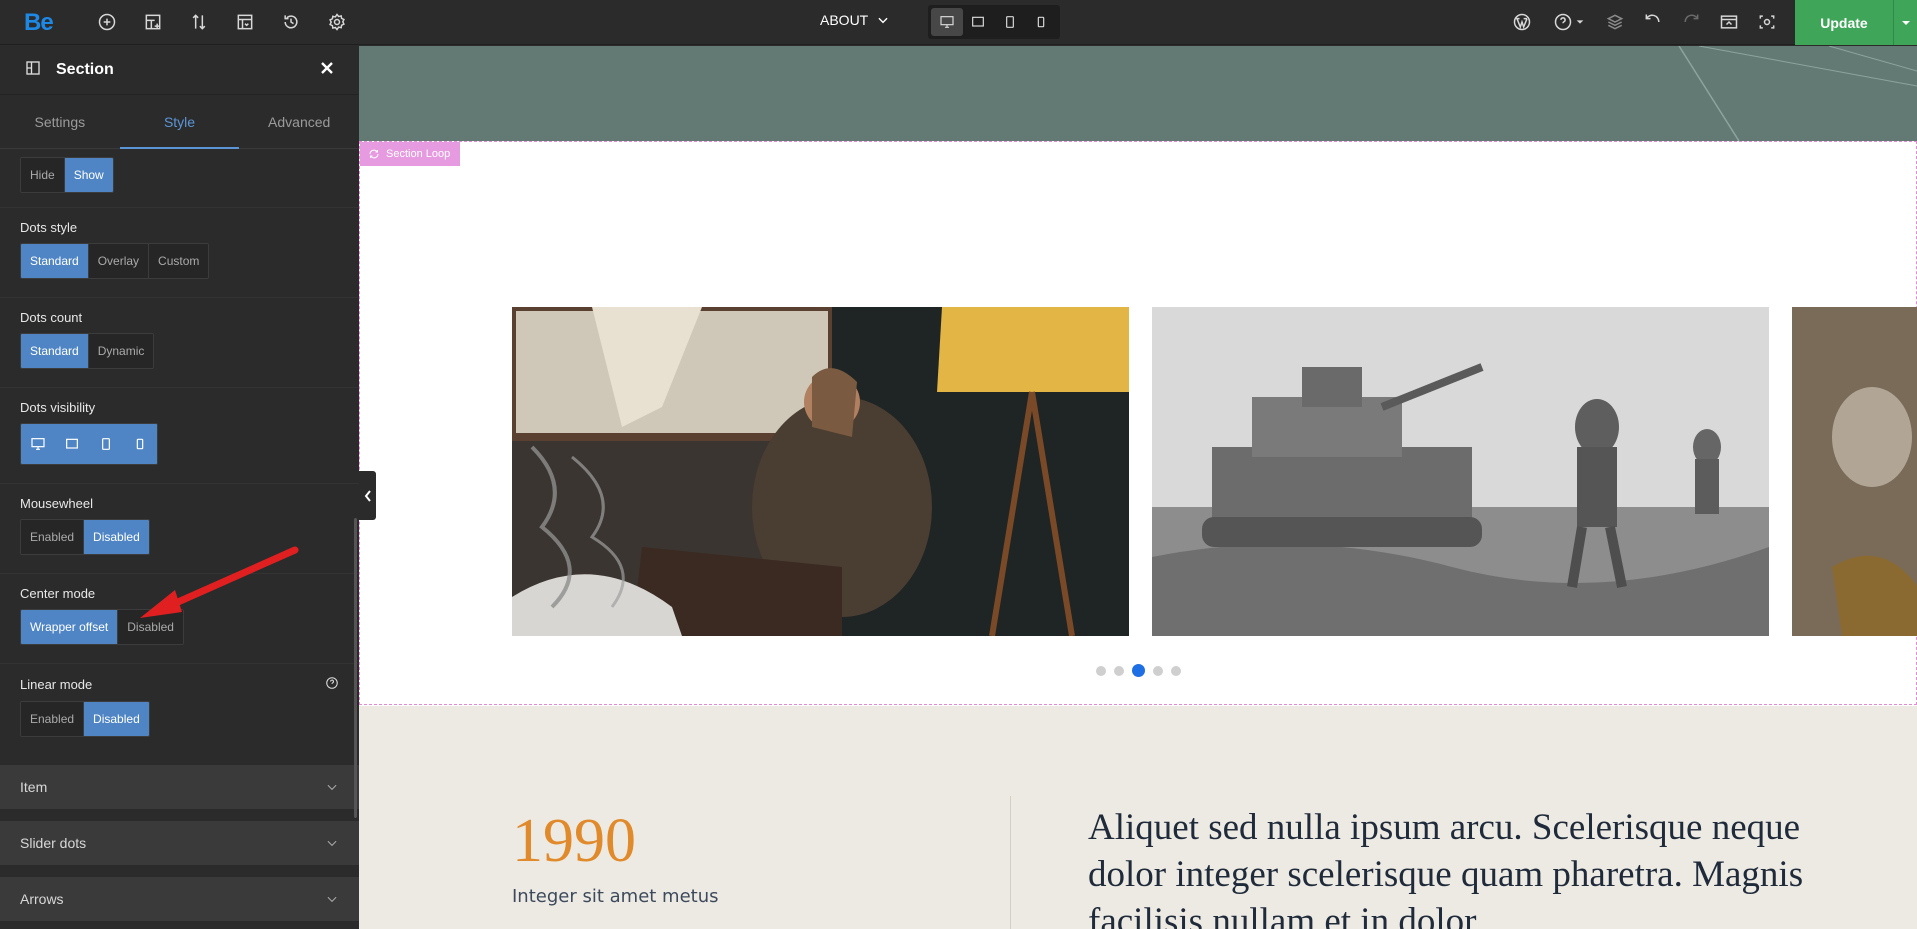 This screenshot has height=929, width=1917. Describe the element at coordinates (1615, 22) in the screenshot. I see `layers-icon` at that location.